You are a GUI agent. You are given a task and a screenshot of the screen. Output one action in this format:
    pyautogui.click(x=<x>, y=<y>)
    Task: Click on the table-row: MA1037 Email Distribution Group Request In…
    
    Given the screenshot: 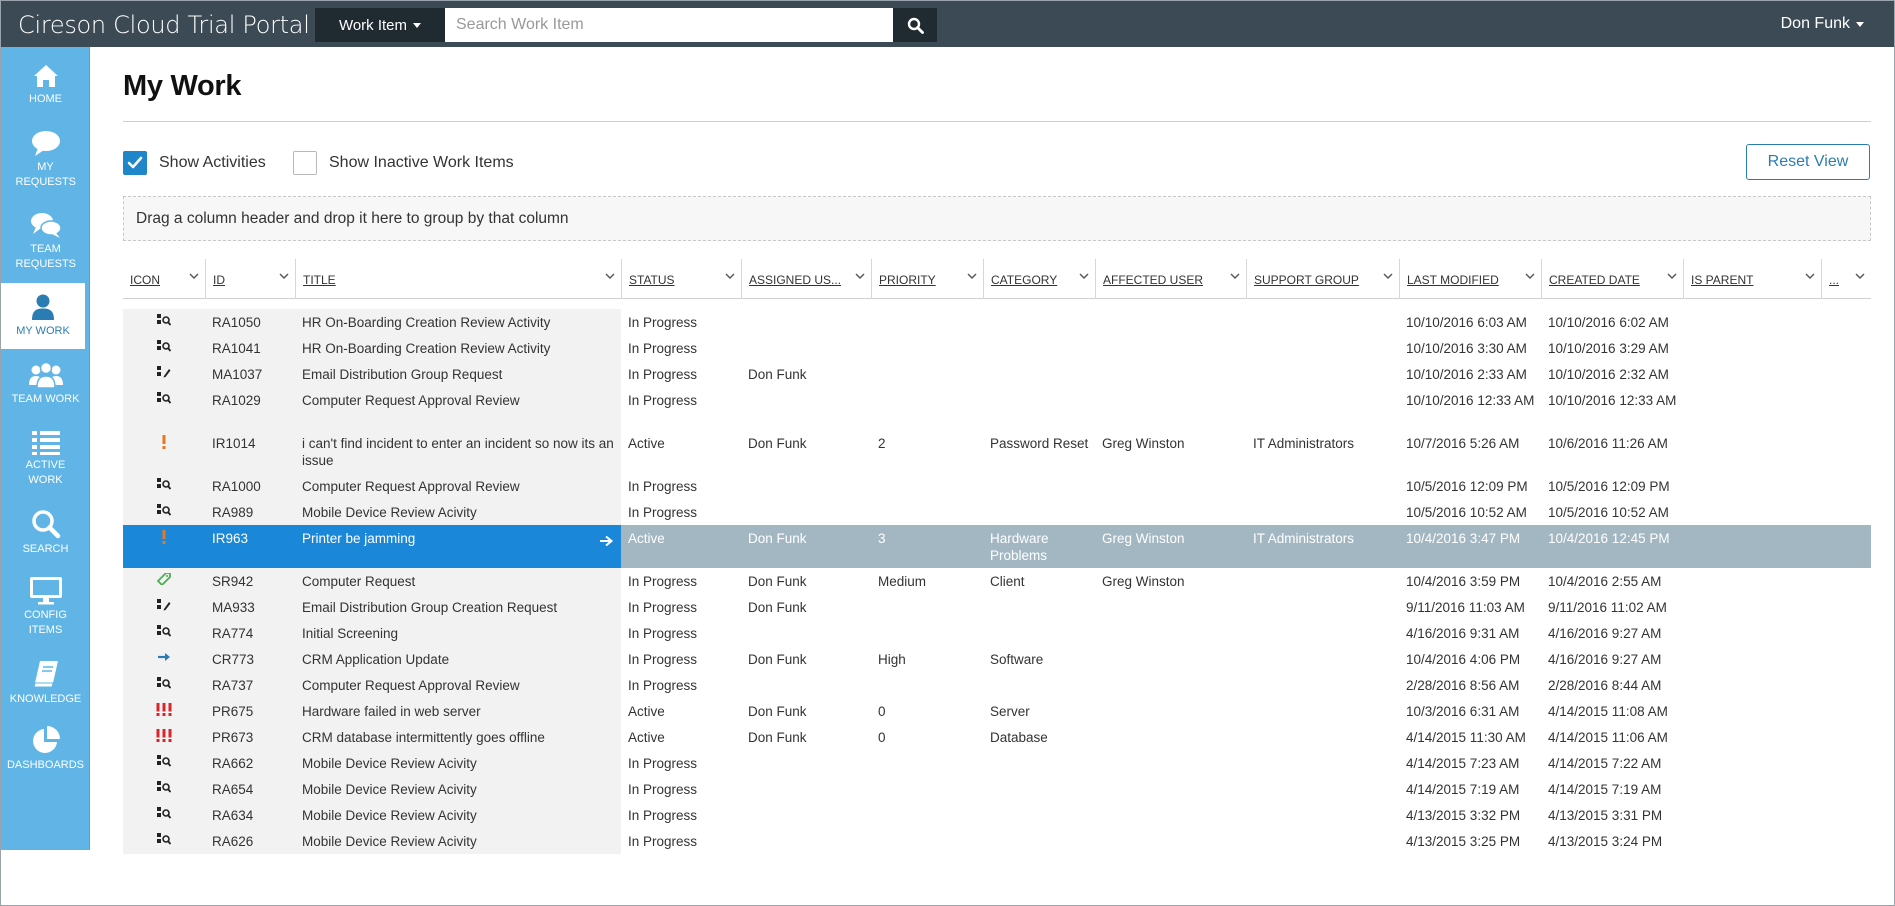 What is the action you would take?
    pyautogui.click(x=997, y=374)
    